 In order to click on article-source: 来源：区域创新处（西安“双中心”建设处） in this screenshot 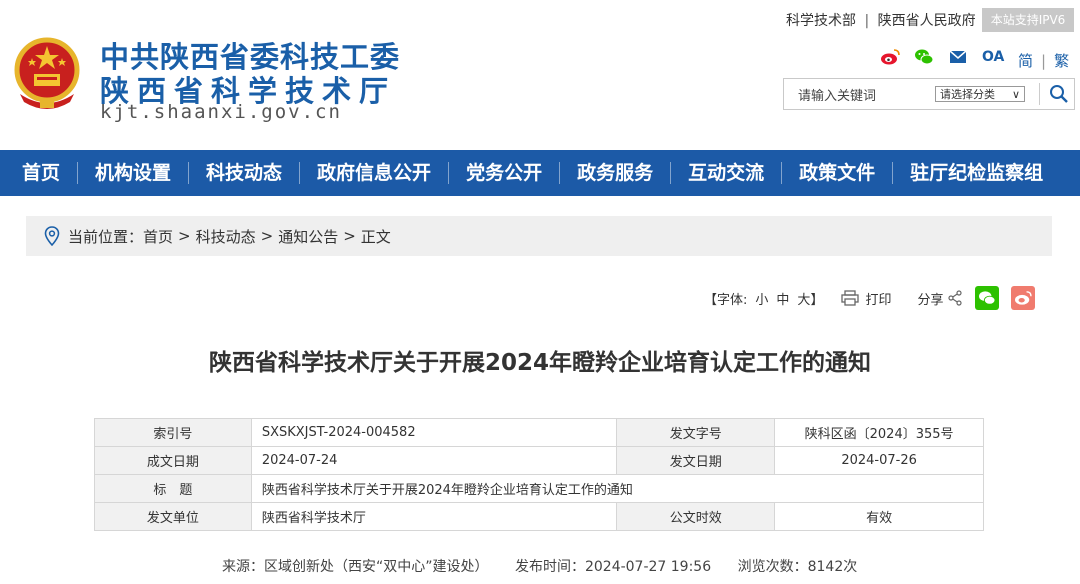, I will do `click(355, 567)`.